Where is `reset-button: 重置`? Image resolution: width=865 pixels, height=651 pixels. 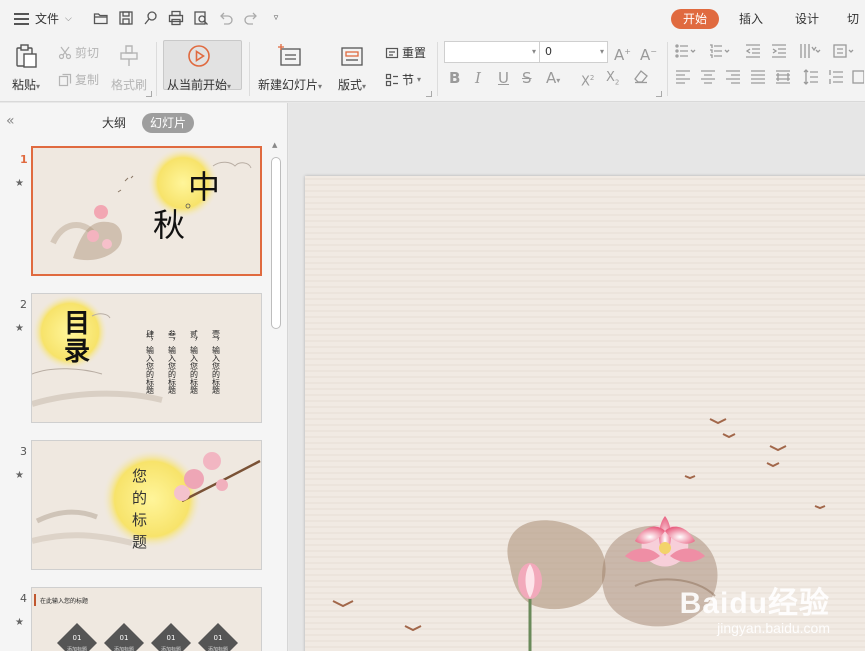
reset-button: 重置 is located at coordinates (405, 52).